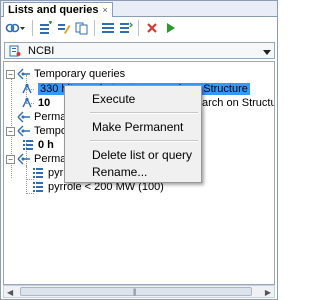  Describe the element at coordinates (47, 173) in the screenshot. I see `tree-node-list-1: pyr` at that location.